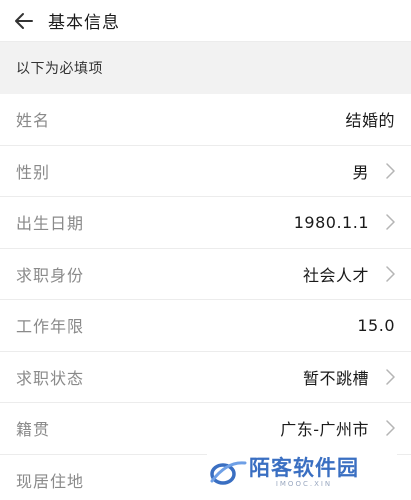 The image size is (411, 500). What do you see at coordinates (370, 119) in the screenshot?
I see `field-value: 结婚的` at bounding box center [370, 119].